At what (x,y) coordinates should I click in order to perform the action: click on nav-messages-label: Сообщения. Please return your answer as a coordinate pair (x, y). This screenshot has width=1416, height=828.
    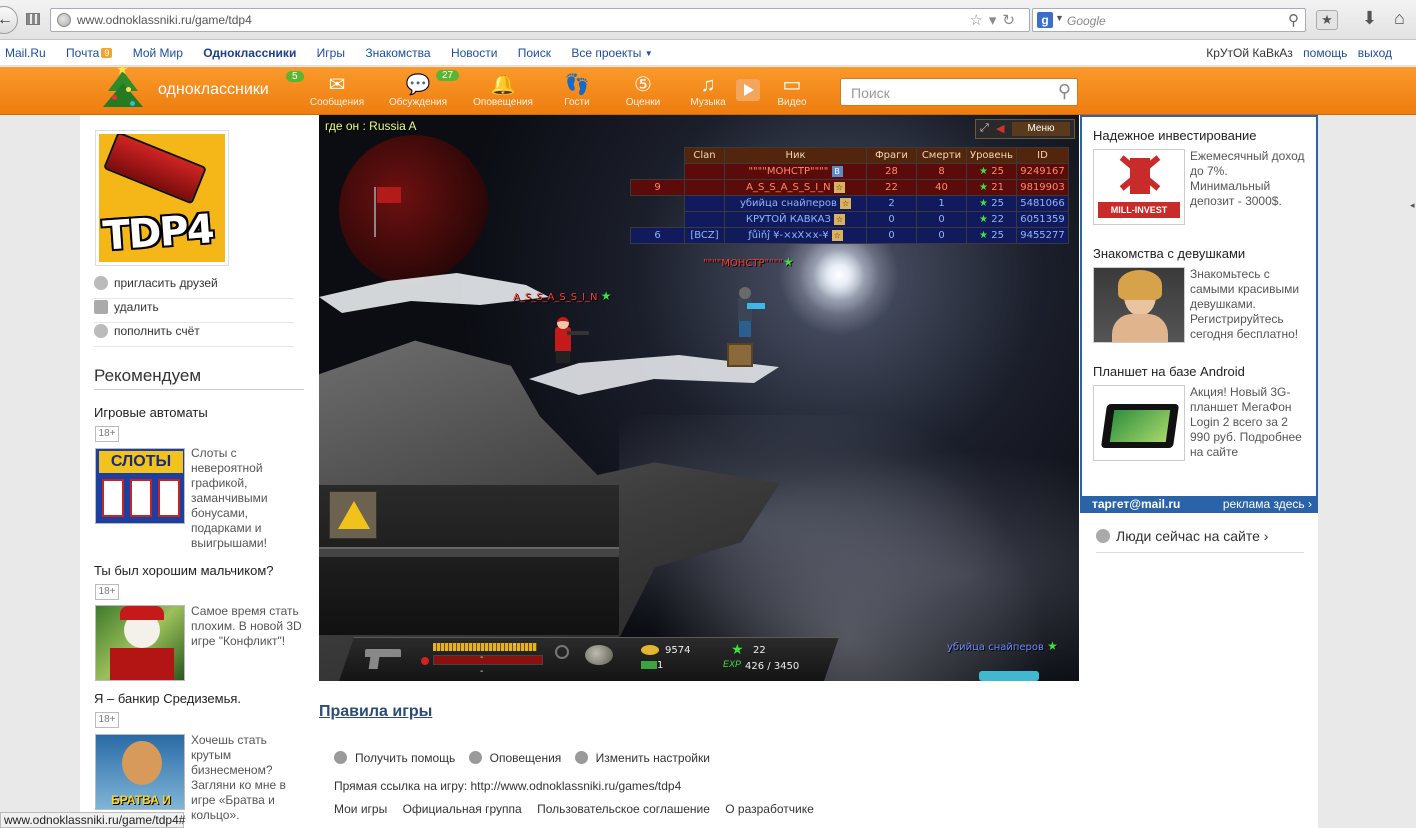
    Looking at the image, I should click on (337, 102).